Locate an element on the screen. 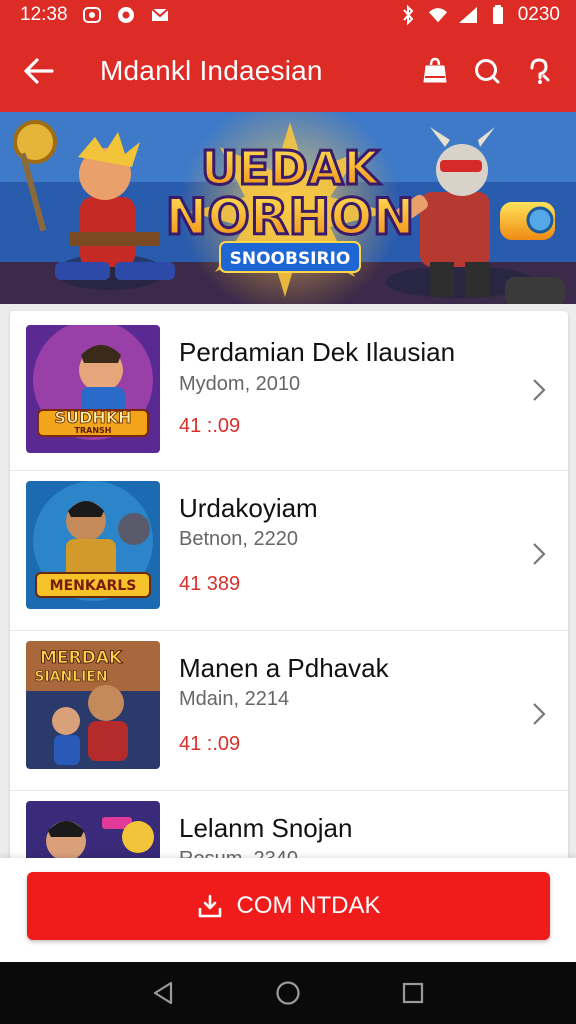 The height and width of the screenshot is (1024, 576). item-title: Perdamian Dek Ilausian is located at coordinates (317, 352).